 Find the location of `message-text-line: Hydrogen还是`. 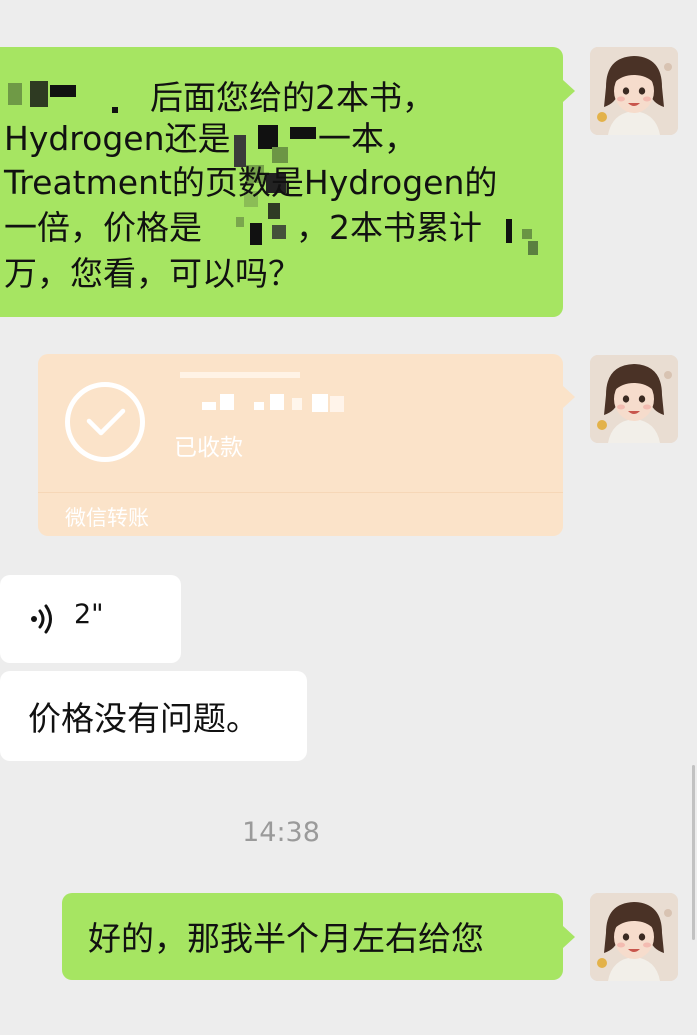

message-text-line: Hydrogen还是 is located at coordinates (117, 138).